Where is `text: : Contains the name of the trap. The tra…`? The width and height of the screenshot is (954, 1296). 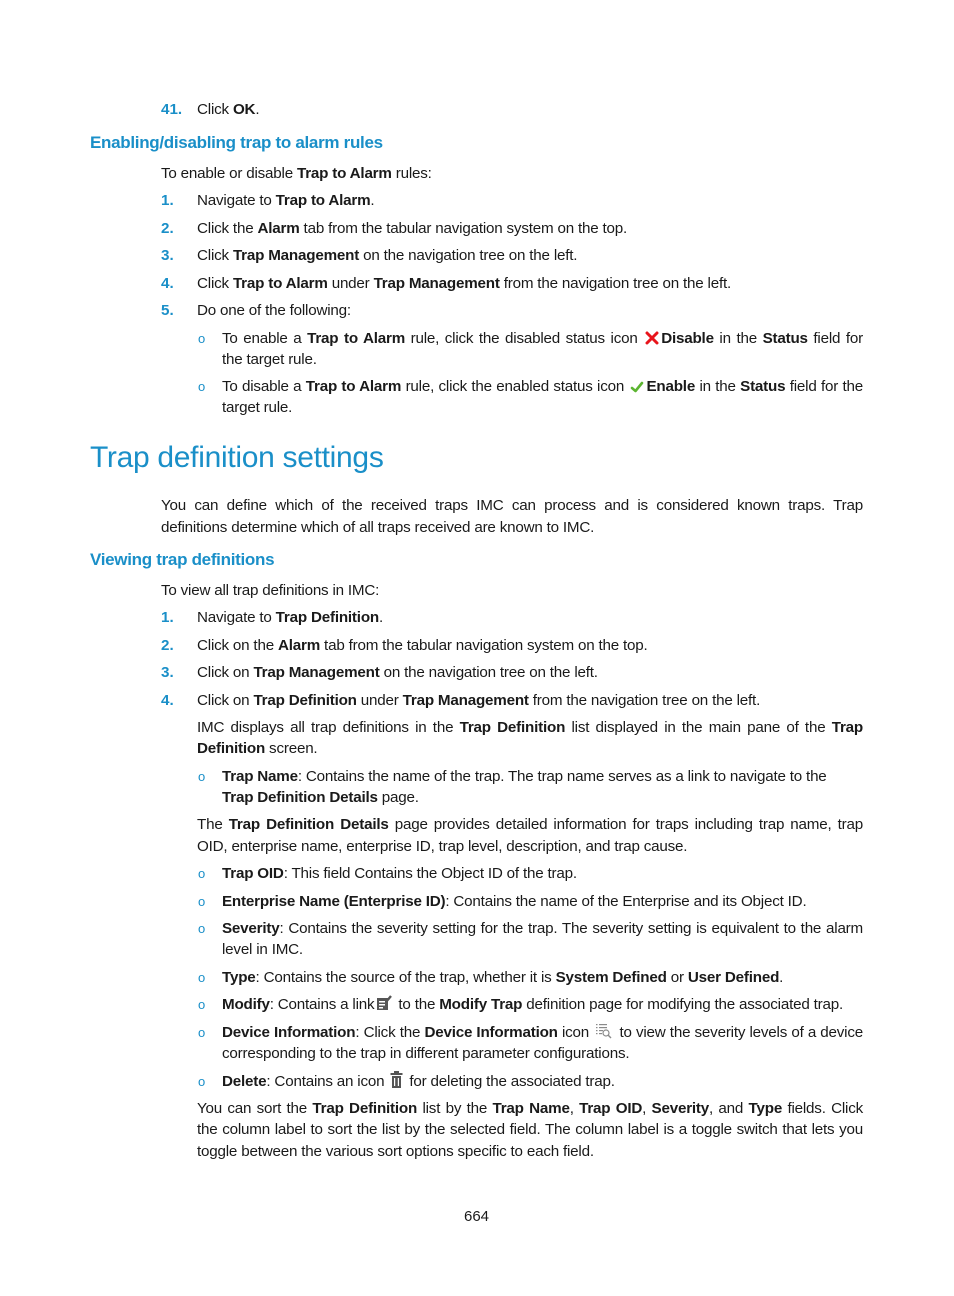 text: : Contains the name of the trap. The tra… is located at coordinates (562, 776).